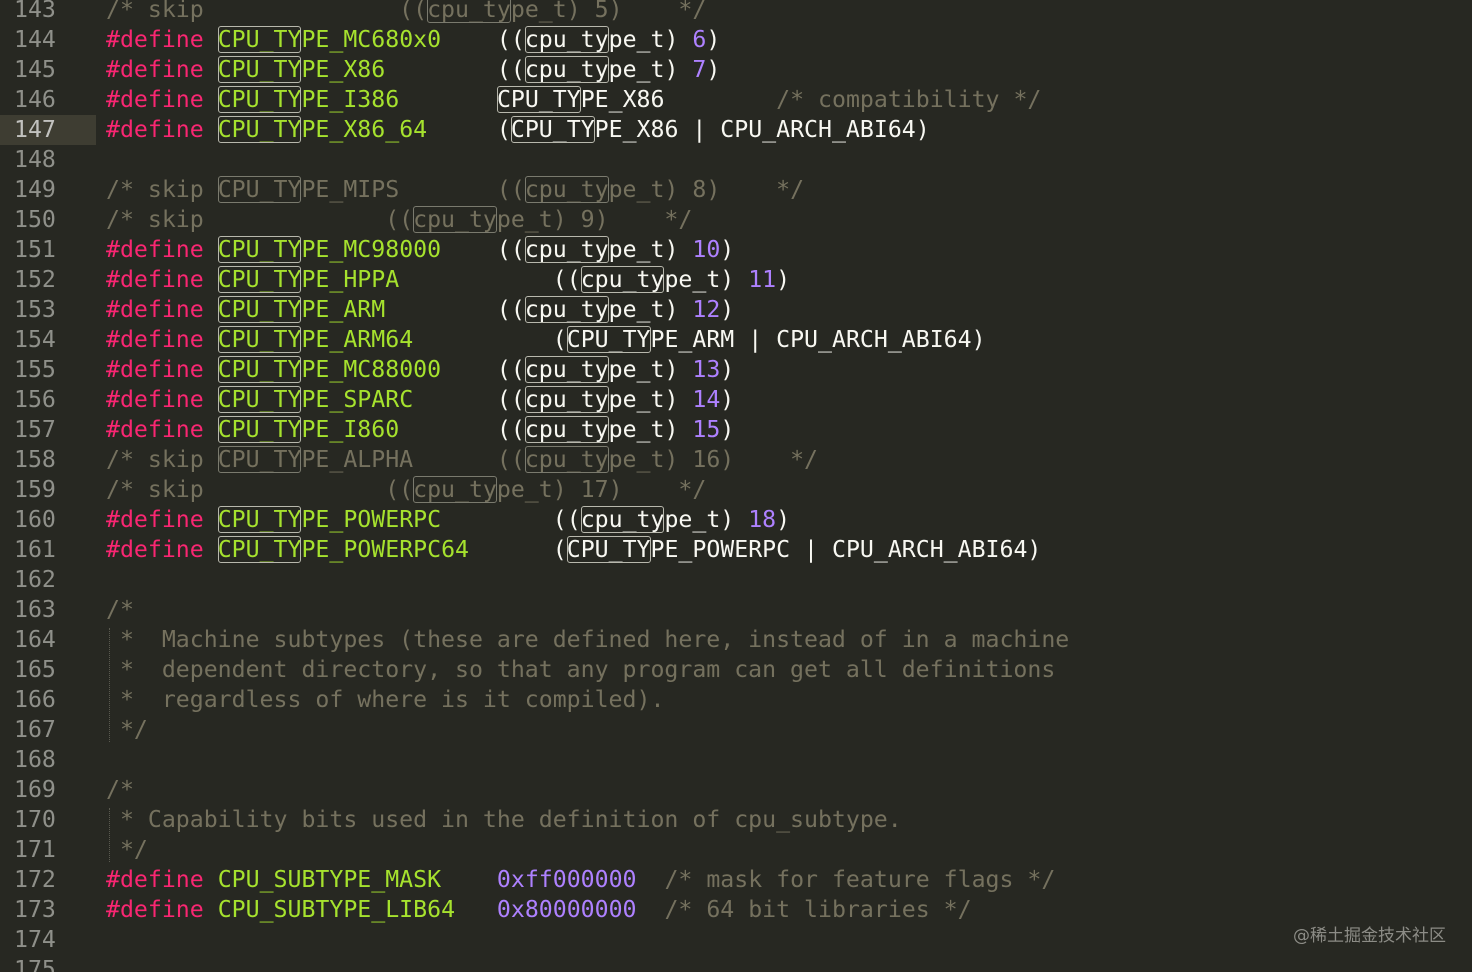 The width and height of the screenshot is (1472, 972). I want to click on line-number: 175, so click(35, 964).